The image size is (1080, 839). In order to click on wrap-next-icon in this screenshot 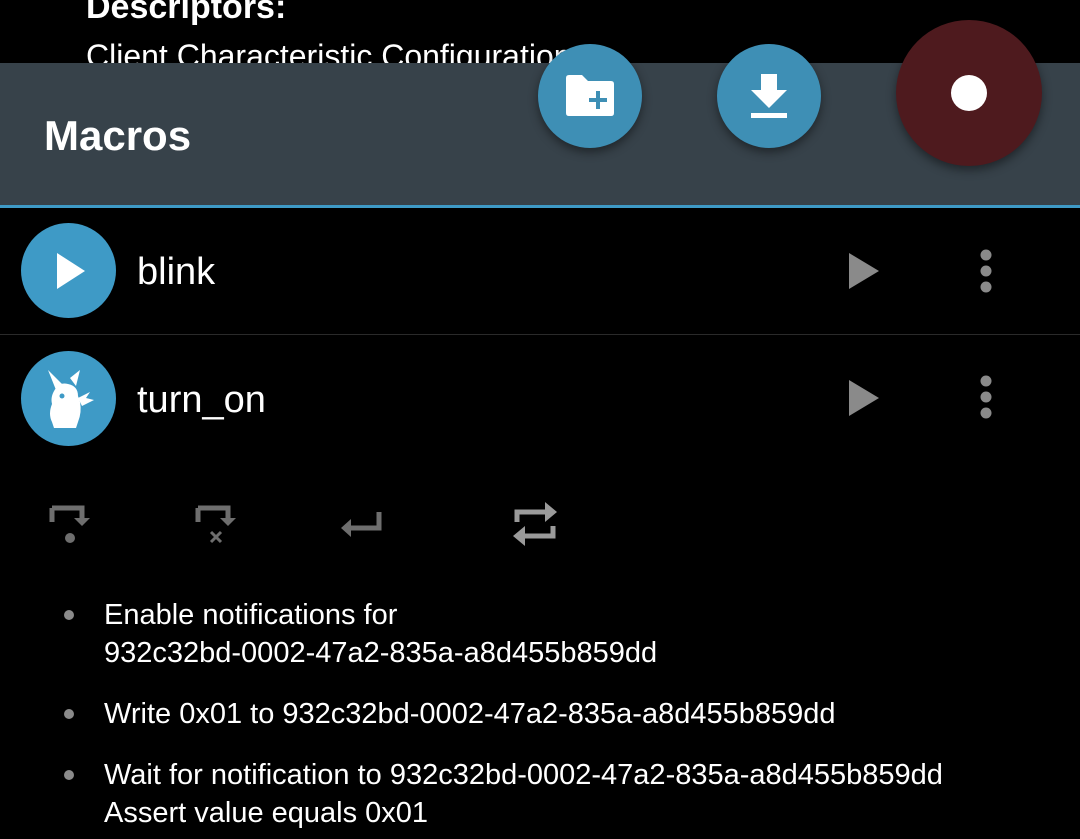, I will do `click(69, 524)`.